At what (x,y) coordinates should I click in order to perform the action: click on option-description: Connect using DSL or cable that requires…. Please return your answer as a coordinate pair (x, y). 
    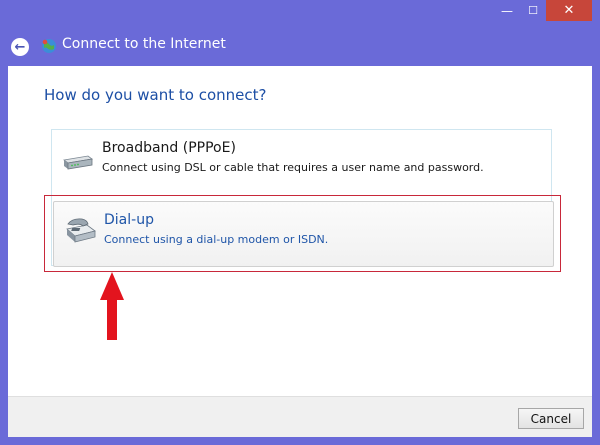
    Looking at the image, I should click on (293, 167).